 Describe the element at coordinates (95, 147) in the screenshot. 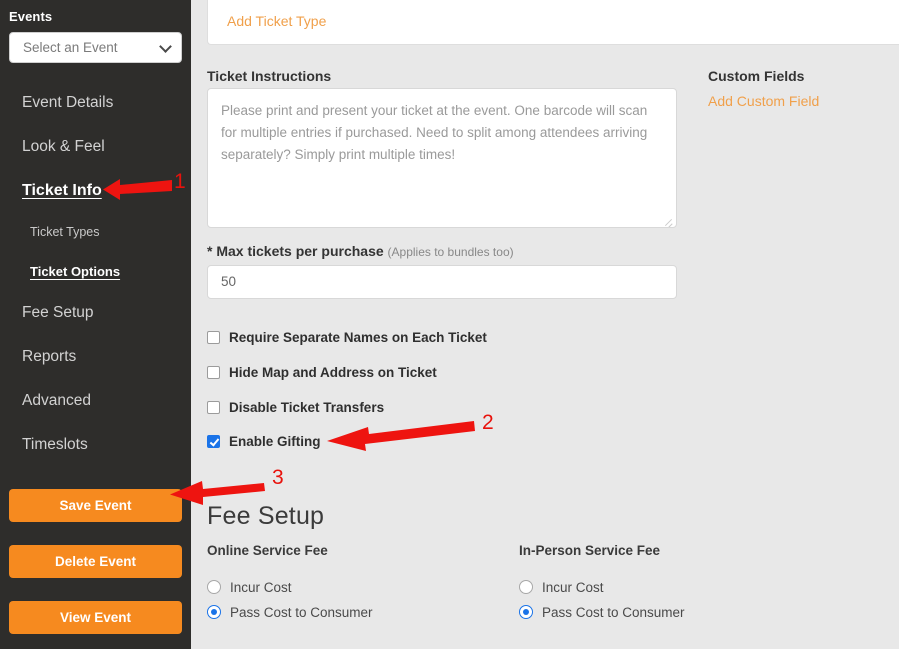

I see `sidebar-item-look-and-feel: Look & Feel` at that location.